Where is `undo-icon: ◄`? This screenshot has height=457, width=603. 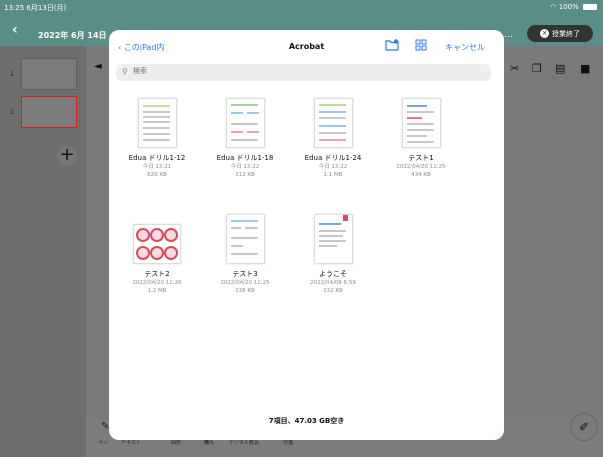
undo-icon: ◄ is located at coordinates (98, 66).